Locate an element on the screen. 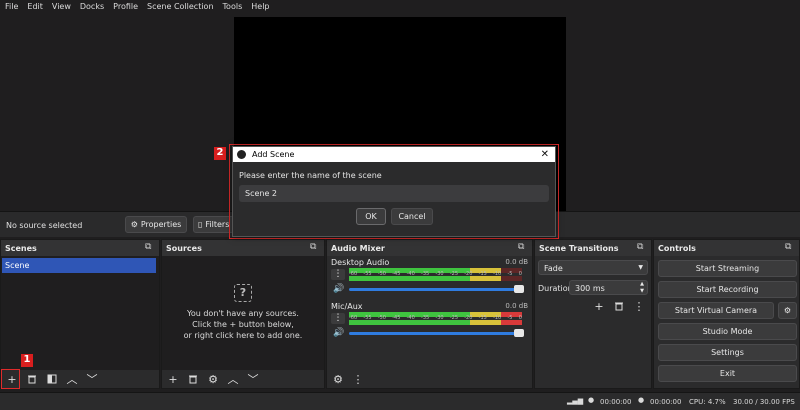 The height and width of the screenshot is (410, 800). meter-tick-label: -40 is located at coordinates (410, 318).